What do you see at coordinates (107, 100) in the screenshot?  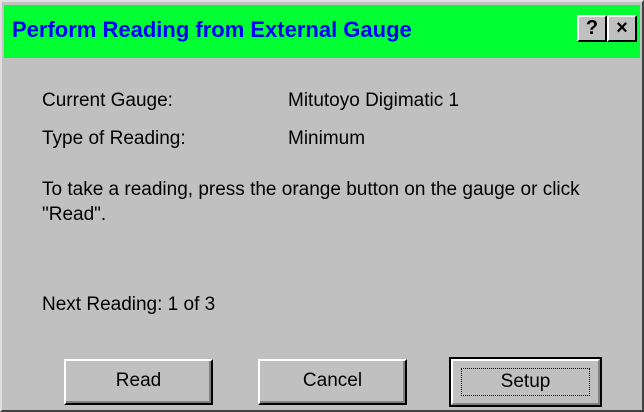 I see `current-gauge-label: Current Gauge:` at bounding box center [107, 100].